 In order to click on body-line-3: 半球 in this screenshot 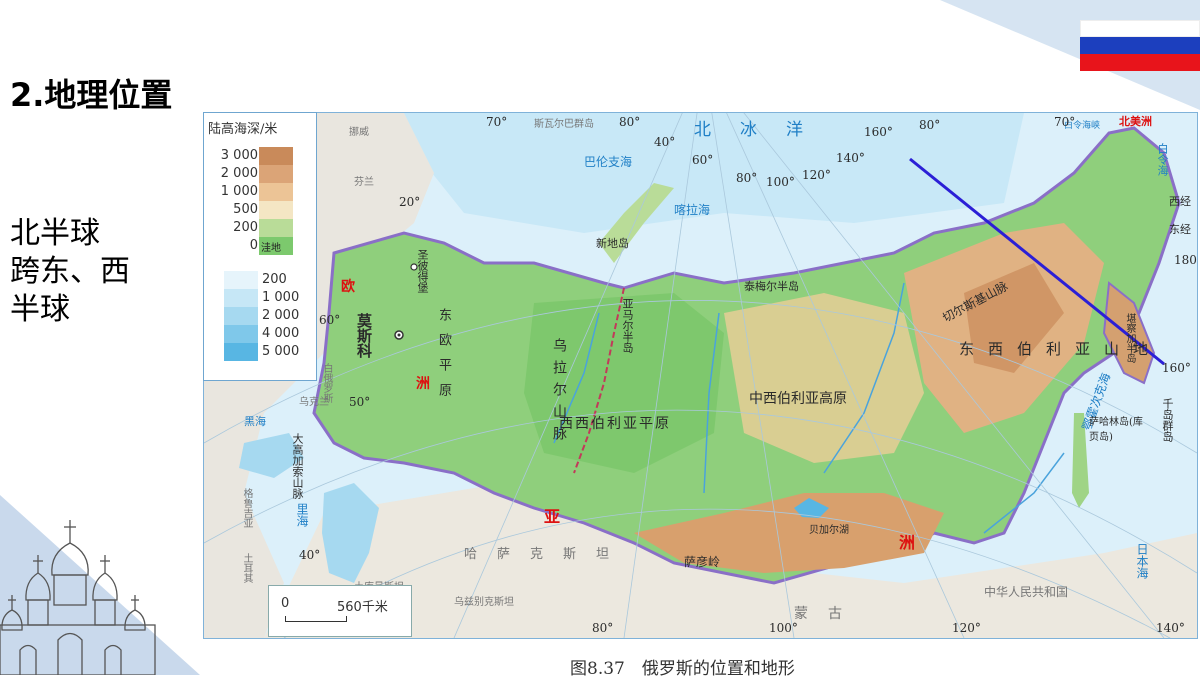, I will do `click(40, 309)`.